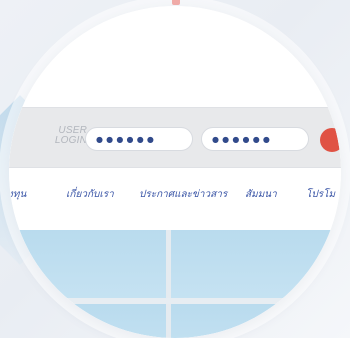 The image size is (350, 338). Describe the element at coordinates (330, 140) in the screenshot. I see `login-submit-button` at that location.